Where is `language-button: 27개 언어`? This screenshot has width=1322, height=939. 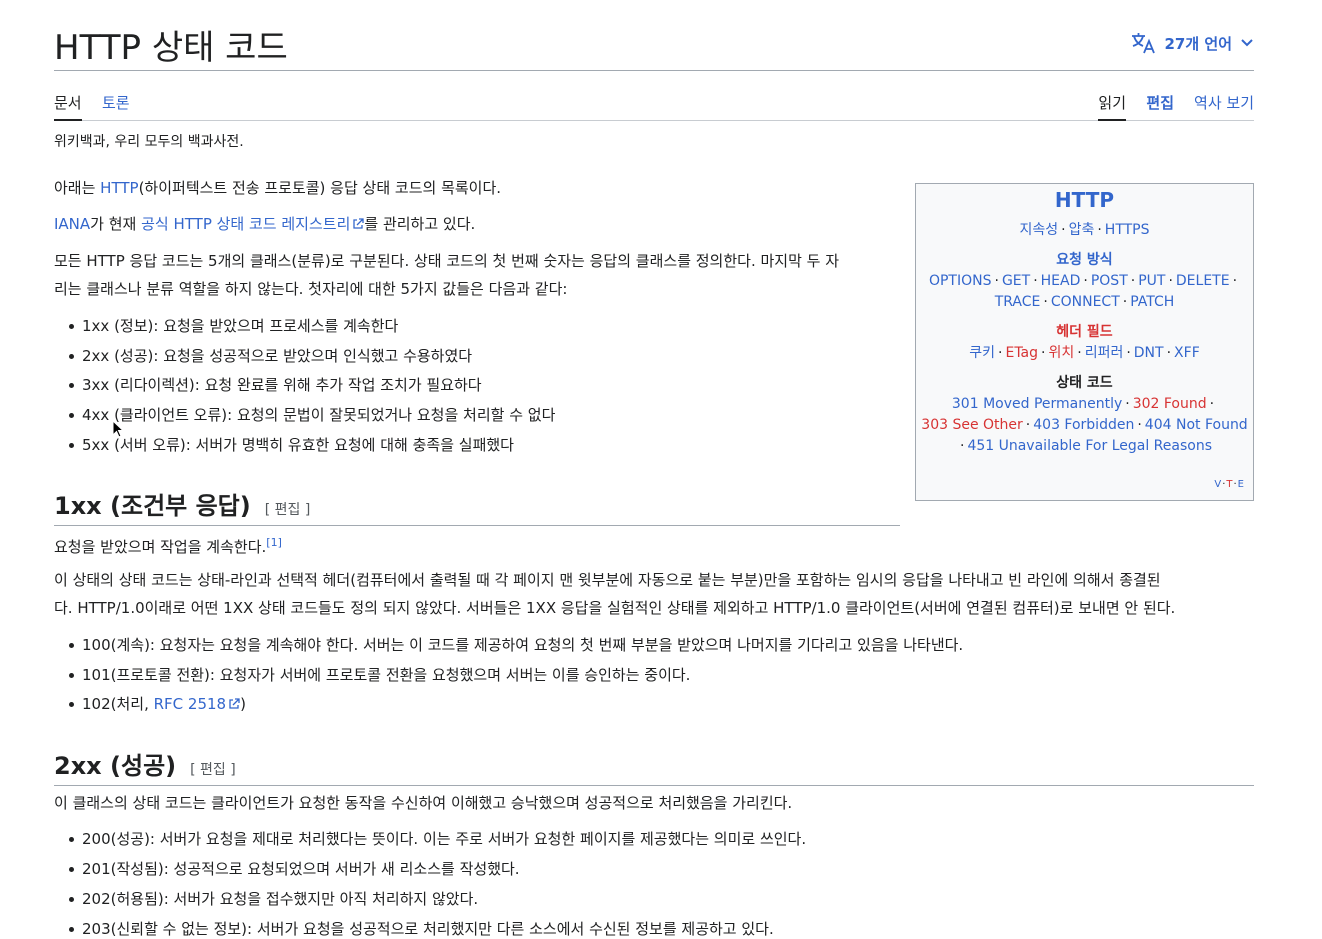
language-button: 27개 언어 is located at coordinates (1193, 43).